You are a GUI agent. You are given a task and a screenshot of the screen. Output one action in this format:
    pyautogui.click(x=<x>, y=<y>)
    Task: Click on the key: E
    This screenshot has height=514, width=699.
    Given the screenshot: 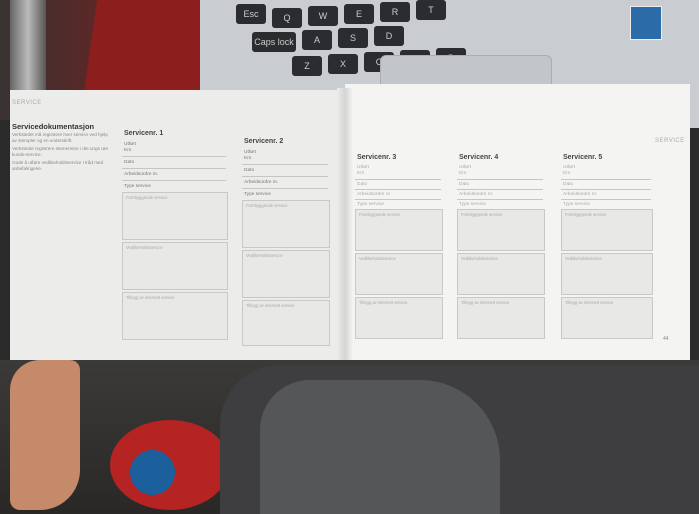 What is the action you would take?
    pyautogui.click(x=359, y=14)
    